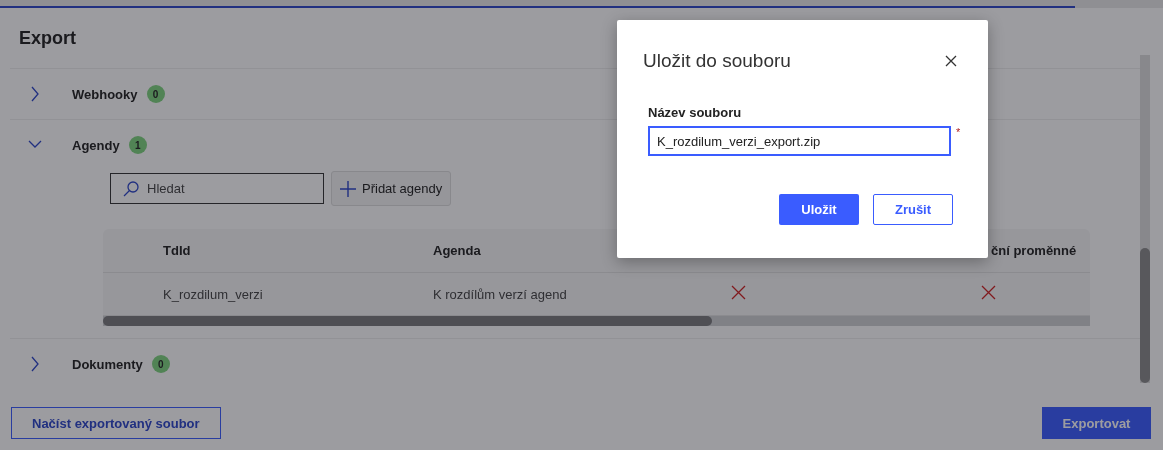 The height and width of the screenshot is (450, 1163). Describe the element at coordinates (213, 294) in the screenshot. I see `table-cell-text: K_rozdilum_verzi` at that location.